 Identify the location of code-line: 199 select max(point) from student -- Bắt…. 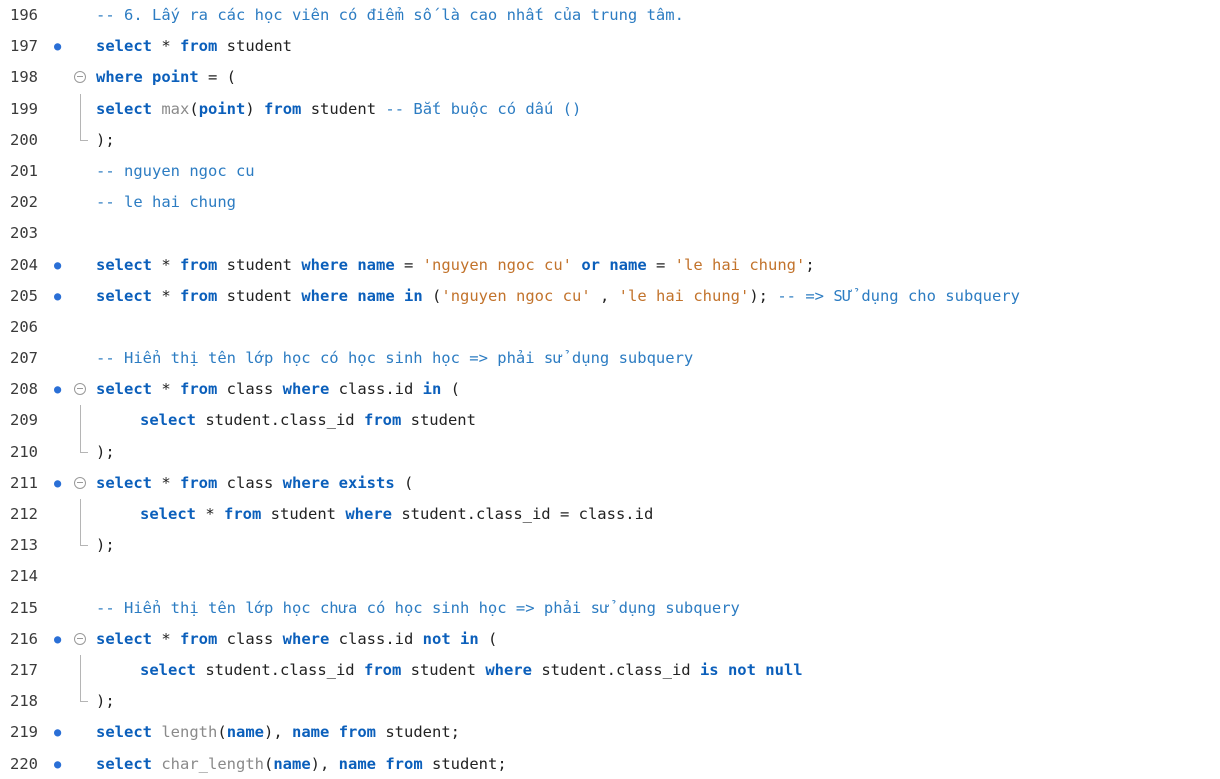
(610, 109).